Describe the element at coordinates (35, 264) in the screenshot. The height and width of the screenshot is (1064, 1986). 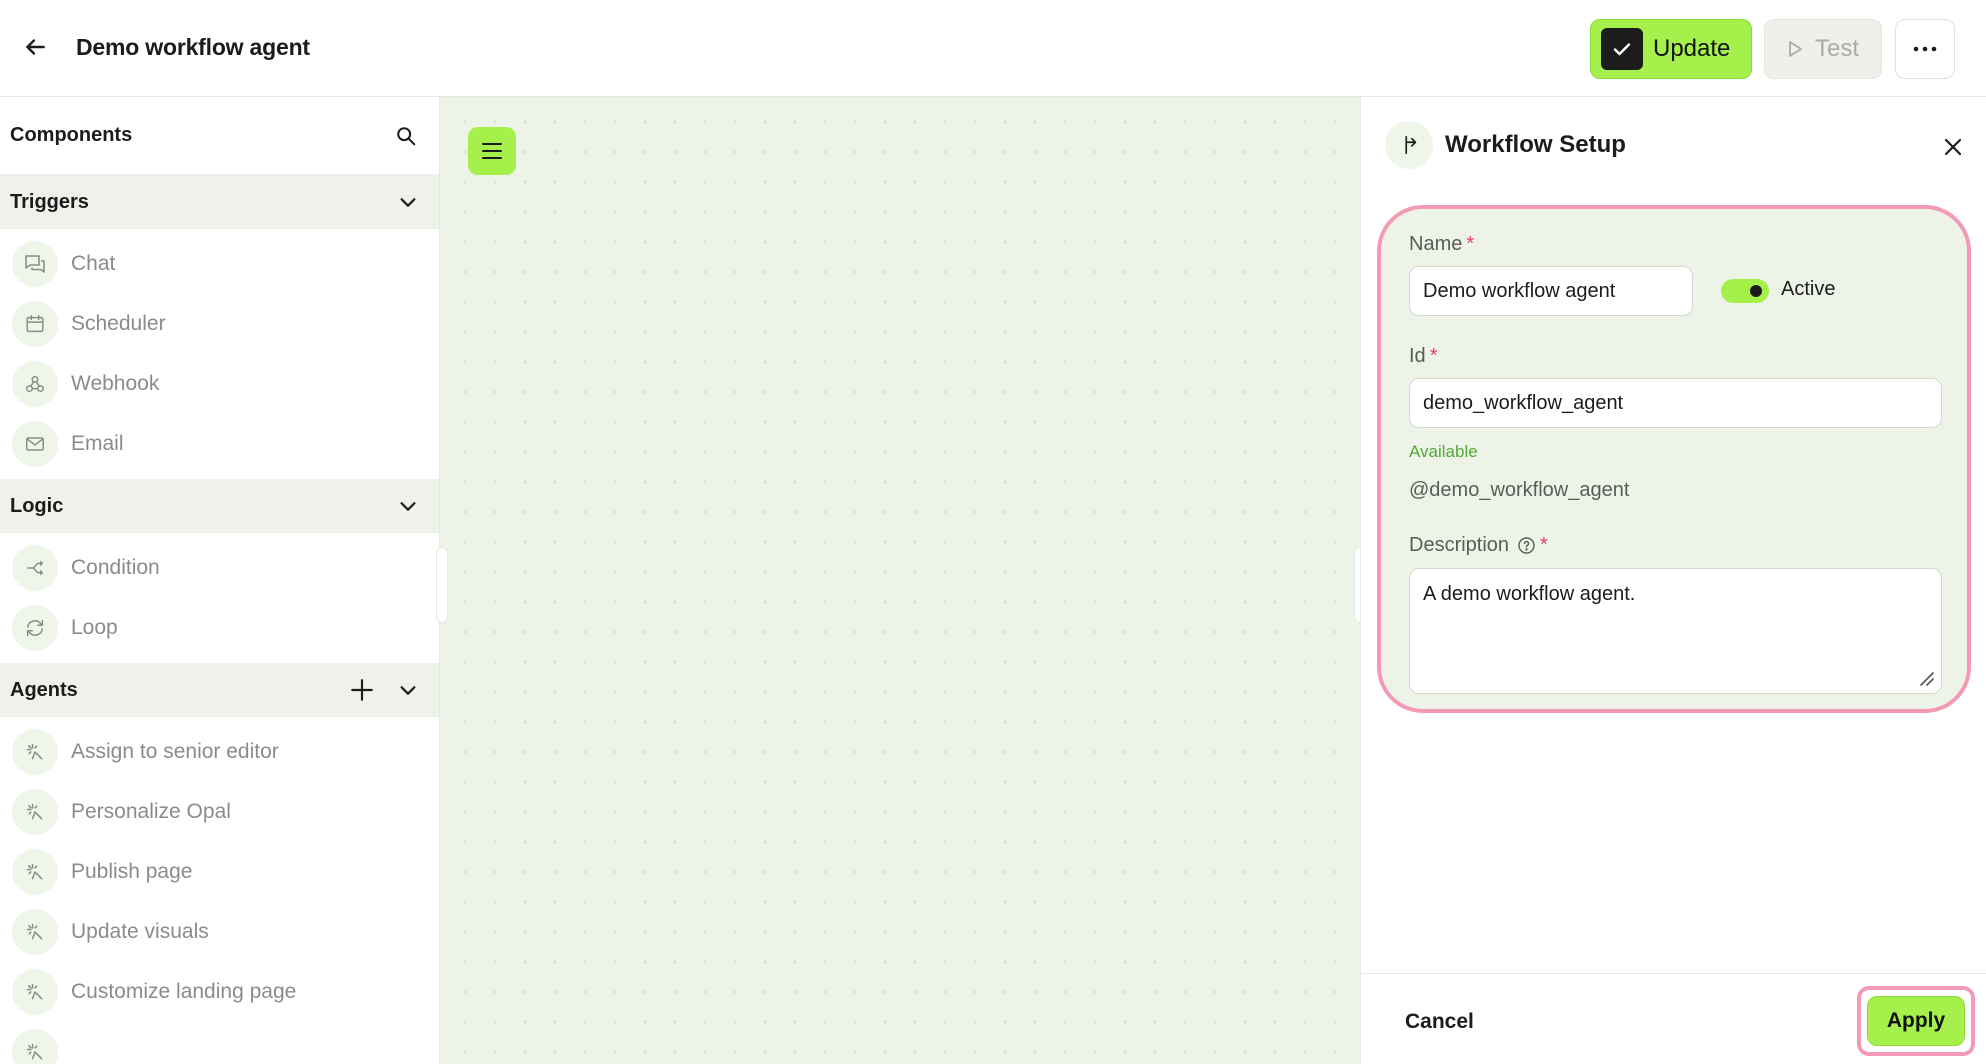
I see `chat-icon` at that location.